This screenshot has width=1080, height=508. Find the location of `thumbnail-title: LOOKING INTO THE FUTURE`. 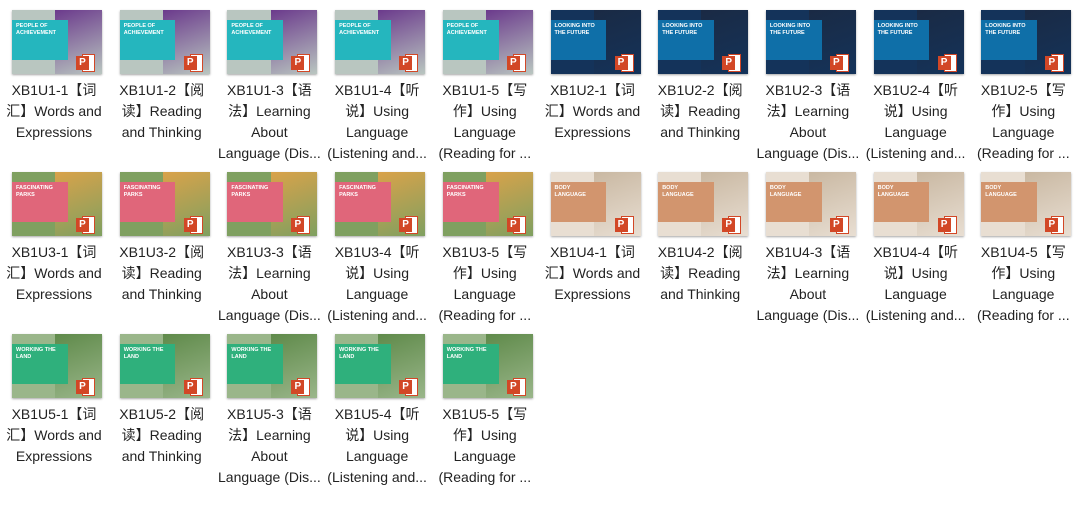

thumbnail-title: LOOKING INTO THE FUTURE is located at coordinates (574, 29).